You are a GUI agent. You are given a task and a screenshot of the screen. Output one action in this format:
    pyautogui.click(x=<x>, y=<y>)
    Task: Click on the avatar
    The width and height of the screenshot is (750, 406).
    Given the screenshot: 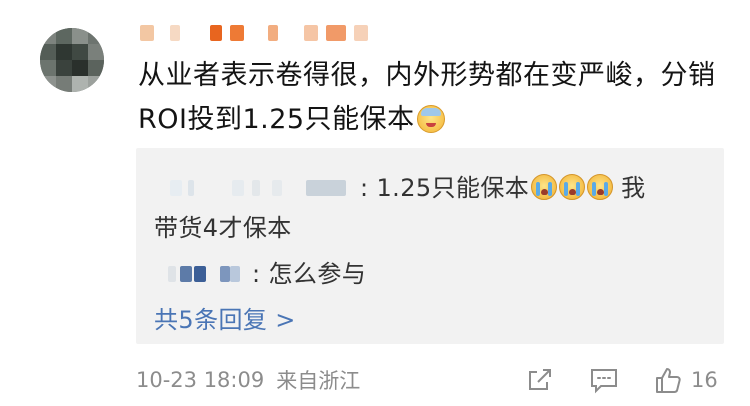 What is the action you would take?
    pyautogui.click(x=72, y=60)
    